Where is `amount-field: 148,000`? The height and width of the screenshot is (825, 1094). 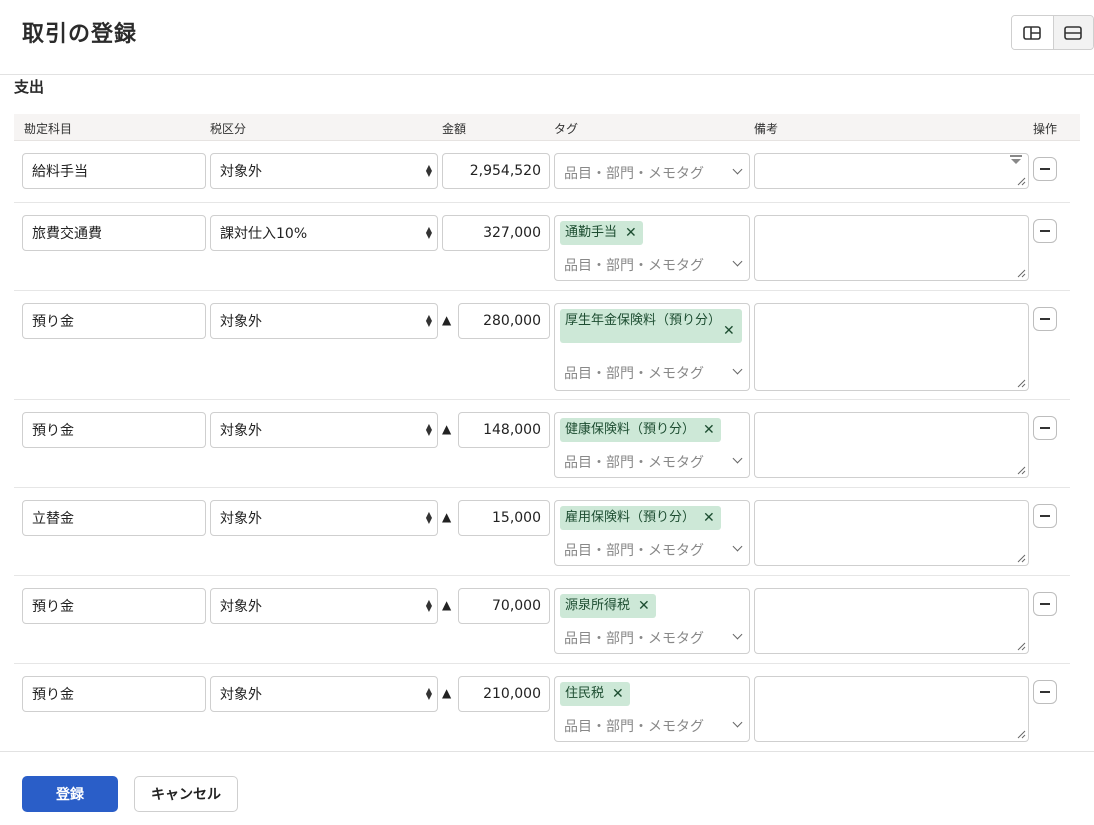 amount-field: 148,000 is located at coordinates (504, 430).